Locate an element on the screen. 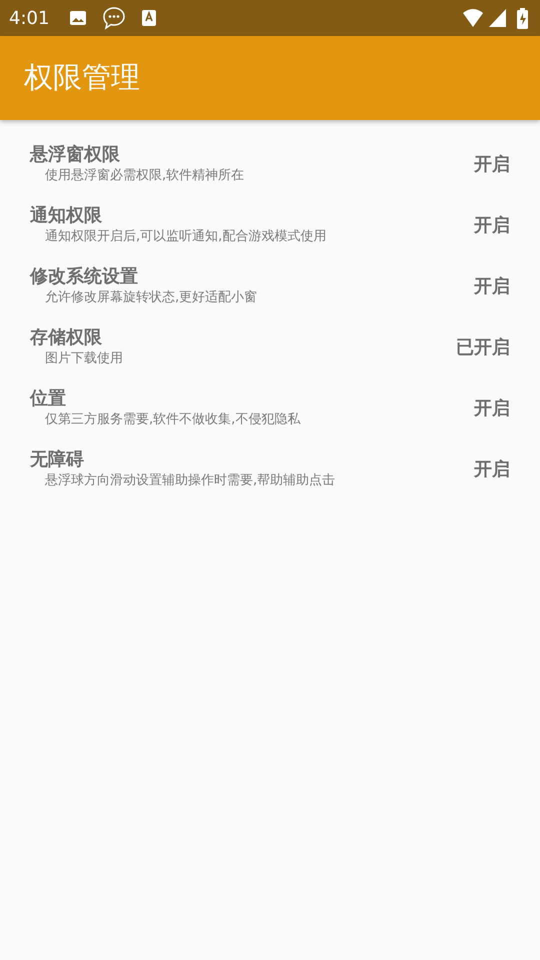  permission-title: 无障碍 is located at coordinates (57, 460).